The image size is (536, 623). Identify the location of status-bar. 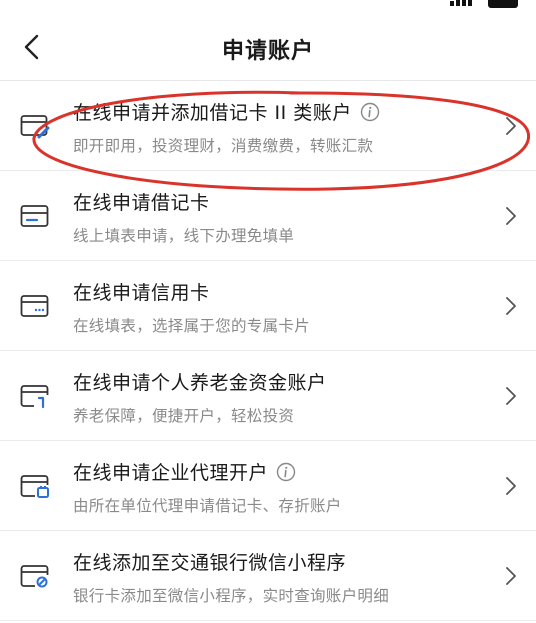
(268, 7).